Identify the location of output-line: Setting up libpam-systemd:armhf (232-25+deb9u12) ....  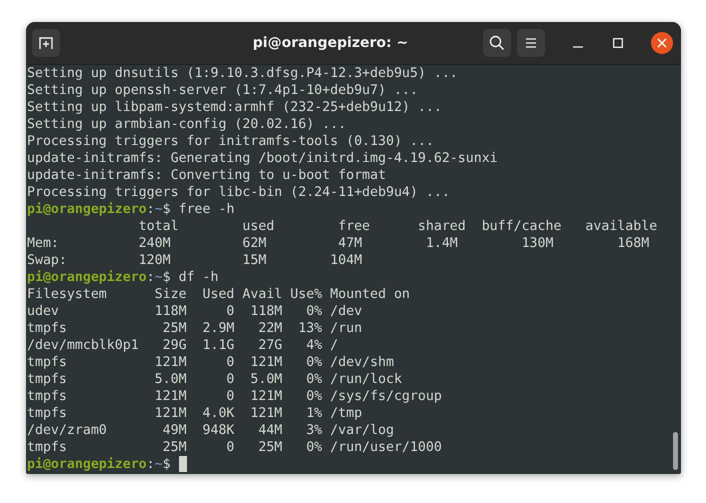
(235, 107).